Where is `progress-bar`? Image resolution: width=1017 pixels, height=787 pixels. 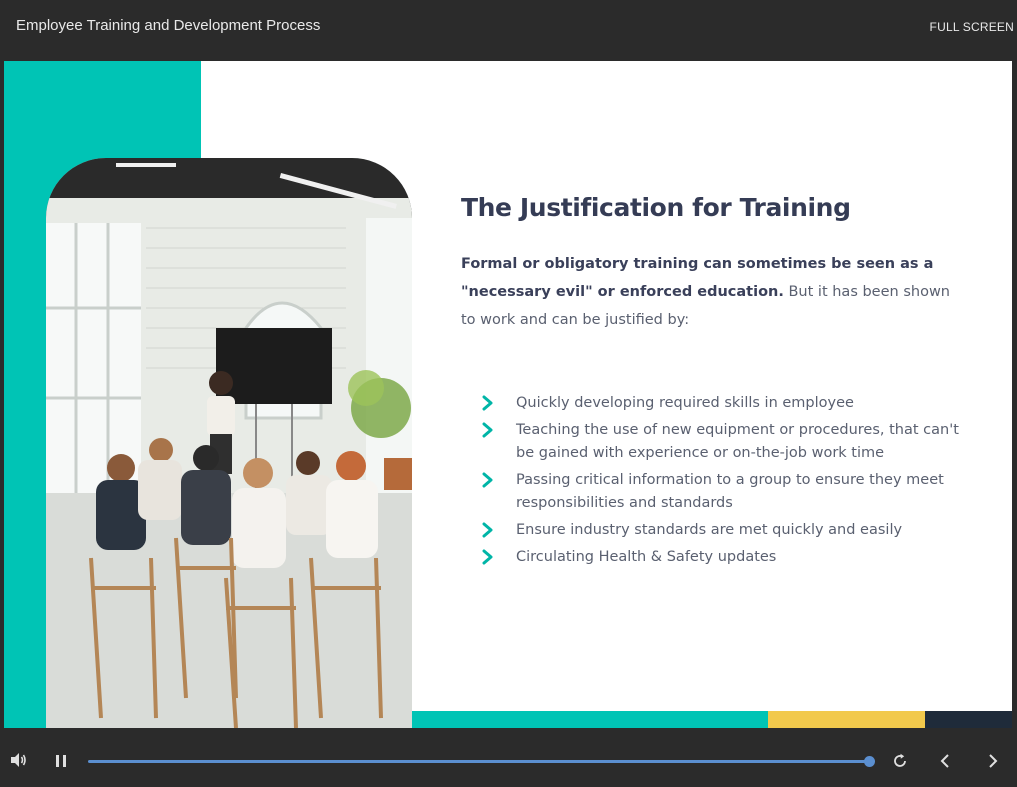
progress-bar is located at coordinates (479, 761).